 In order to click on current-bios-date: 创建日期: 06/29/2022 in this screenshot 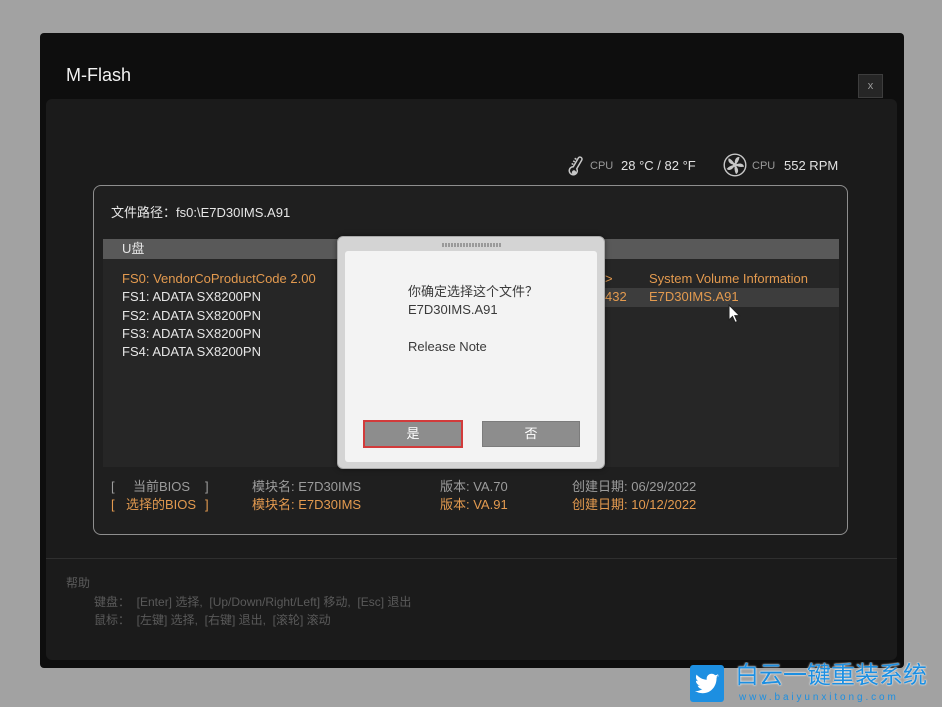, I will do `click(634, 486)`.